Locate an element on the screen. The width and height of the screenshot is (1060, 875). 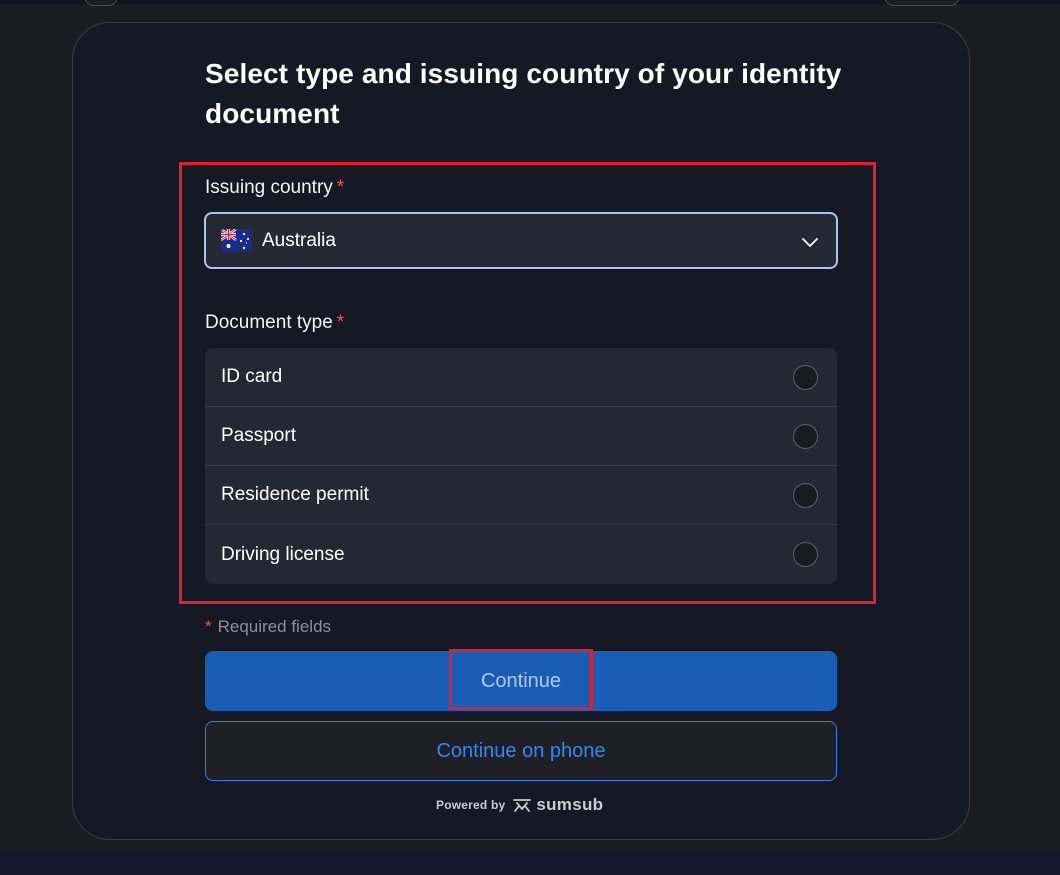
sumsub-brand: sumsub is located at coordinates (570, 804).